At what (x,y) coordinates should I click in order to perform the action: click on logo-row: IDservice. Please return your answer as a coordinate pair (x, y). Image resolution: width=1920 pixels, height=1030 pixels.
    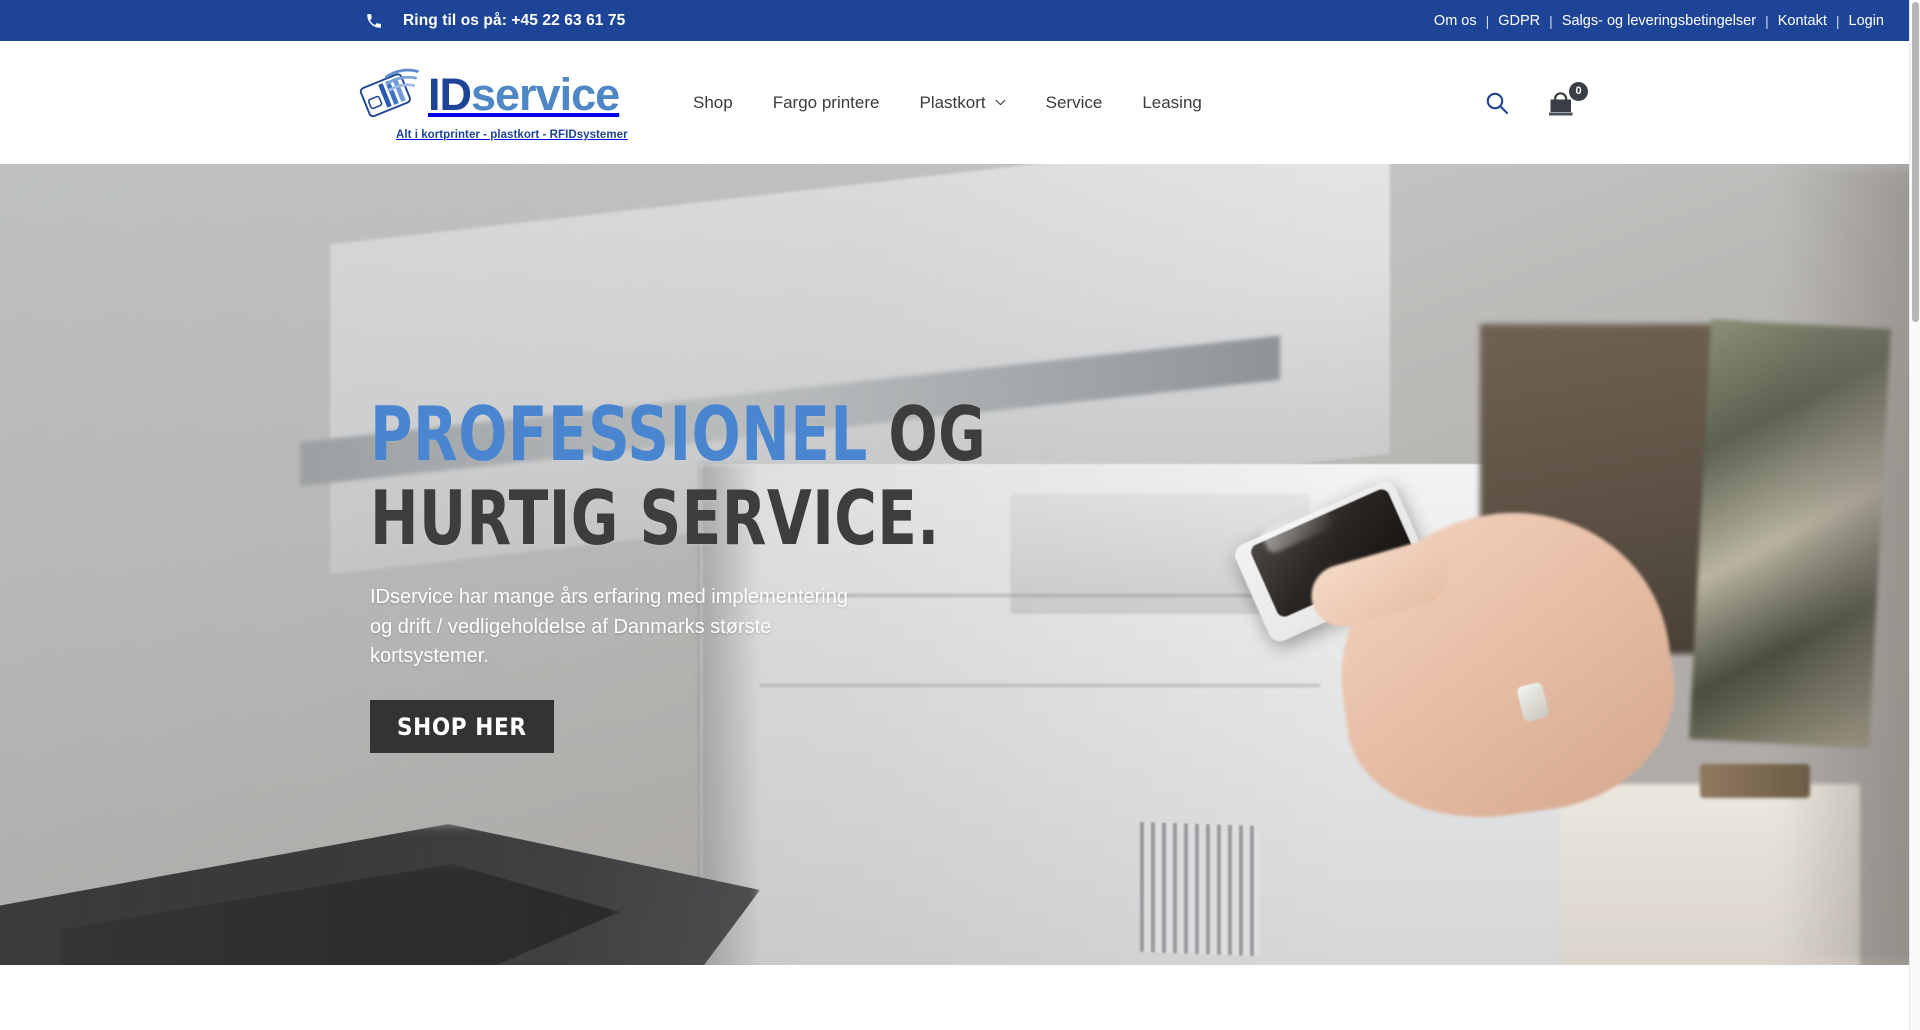
    Looking at the image, I should click on (489, 94).